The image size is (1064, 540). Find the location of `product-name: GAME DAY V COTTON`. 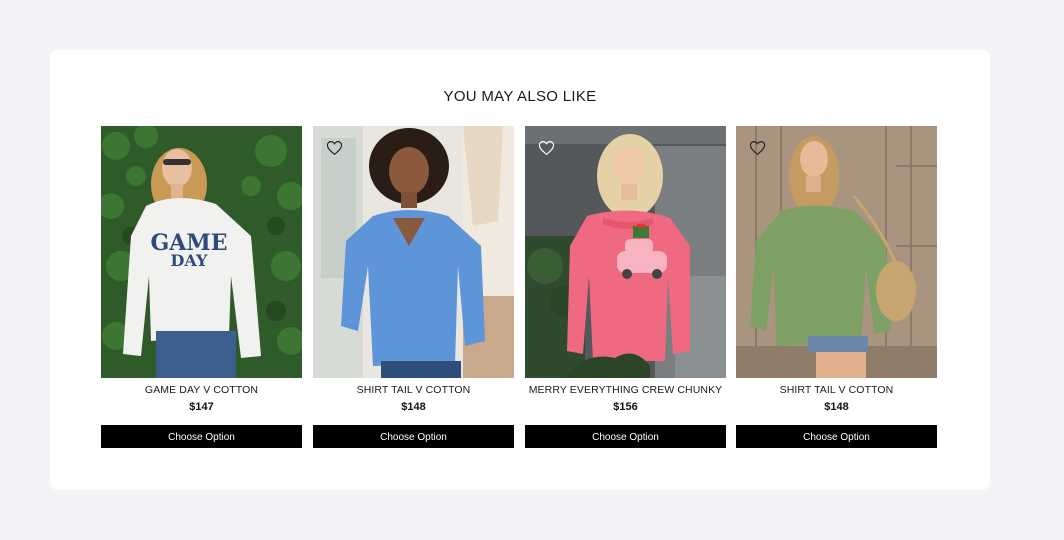

product-name: GAME DAY V COTTON is located at coordinates (201, 390).